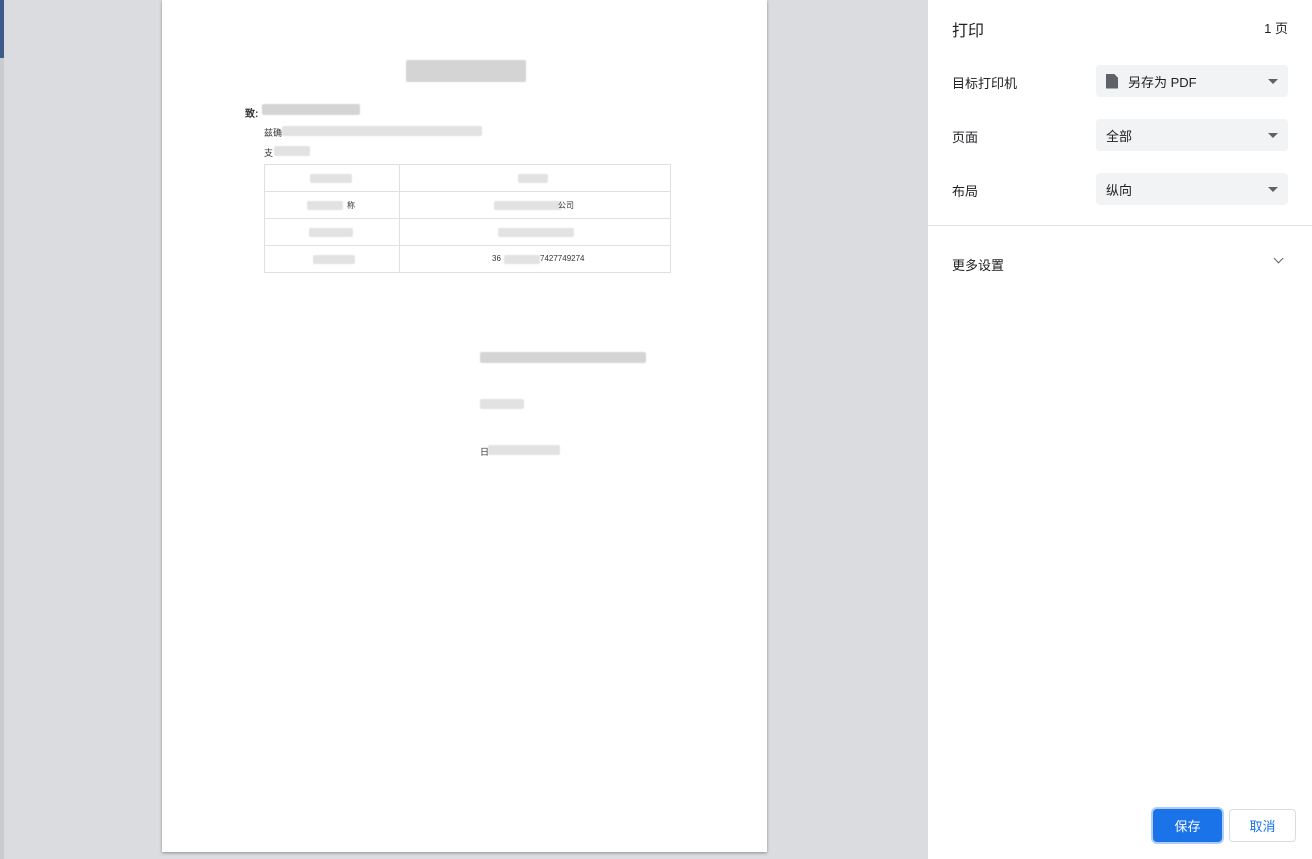 This screenshot has width=1312, height=859. What do you see at coordinates (1120, 263) in the screenshot?
I see `more-settings-toggle: 更多设置` at bounding box center [1120, 263].